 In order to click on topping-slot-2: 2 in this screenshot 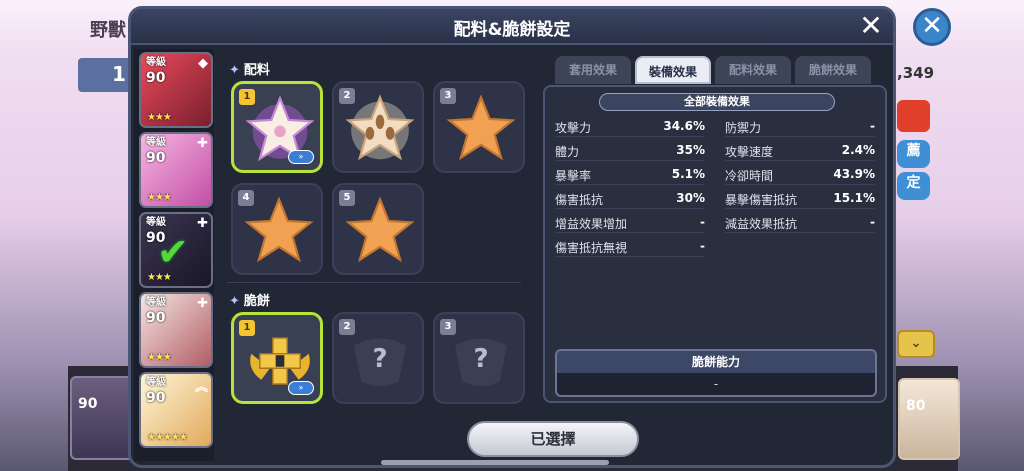, I will do `click(378, 127)`.